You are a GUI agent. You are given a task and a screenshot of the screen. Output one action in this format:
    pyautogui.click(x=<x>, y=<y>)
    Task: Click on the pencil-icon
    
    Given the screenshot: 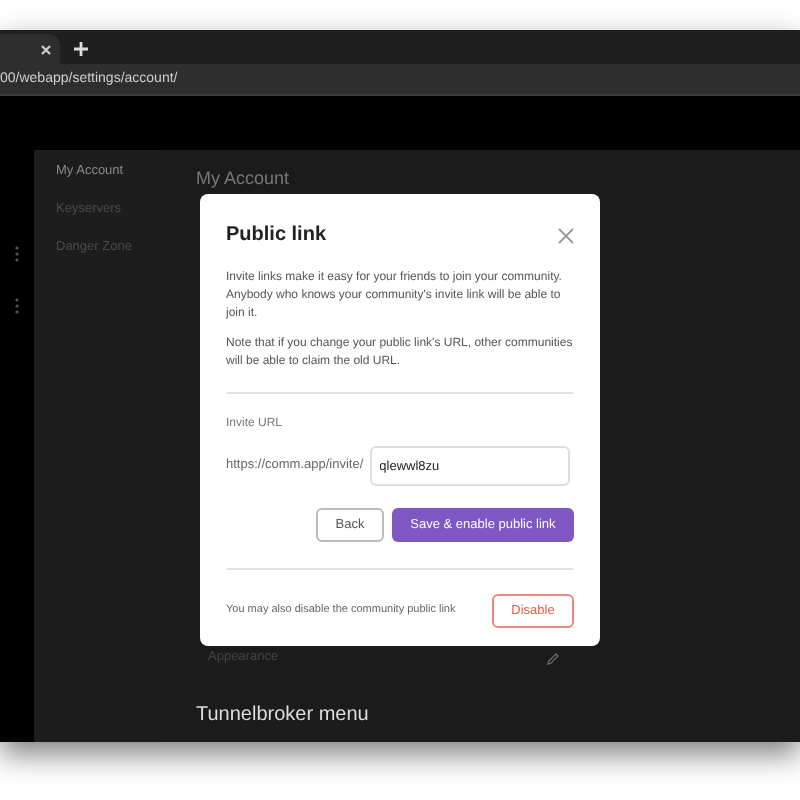 What is the action you would take?
    pyautogui.click(x=553, y=658)
    